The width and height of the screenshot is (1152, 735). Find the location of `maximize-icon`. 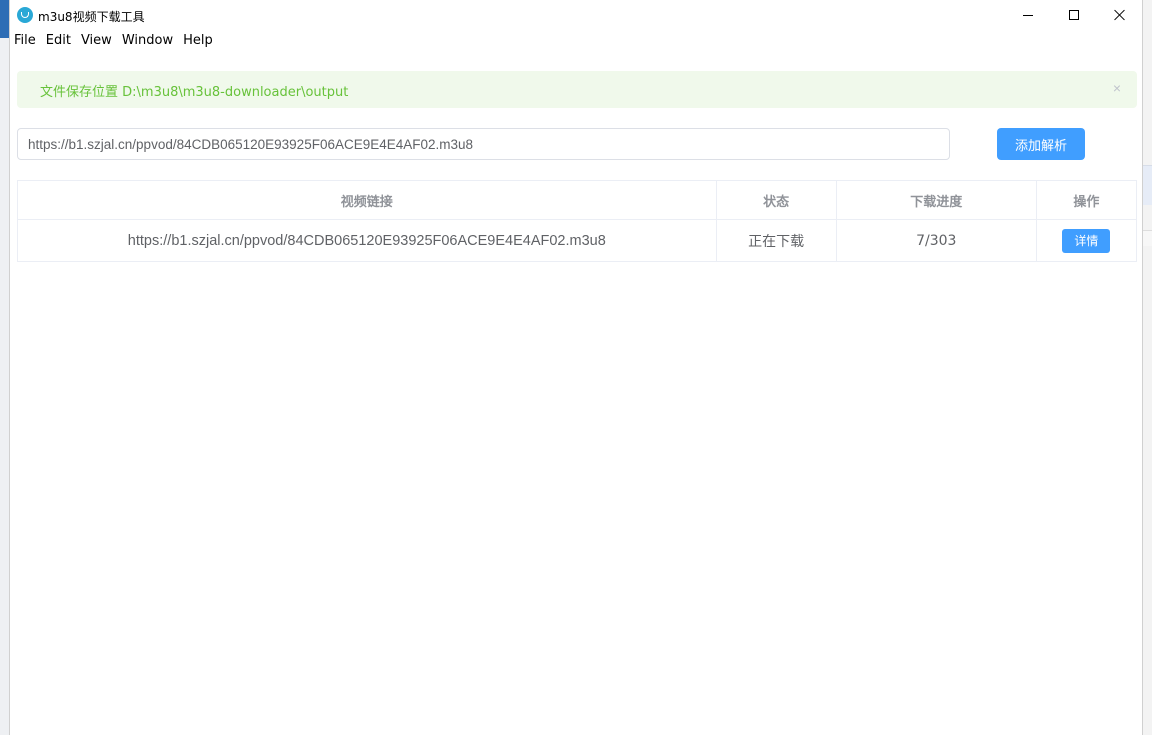

maximize-icon is located at coordinates (1074, 15).